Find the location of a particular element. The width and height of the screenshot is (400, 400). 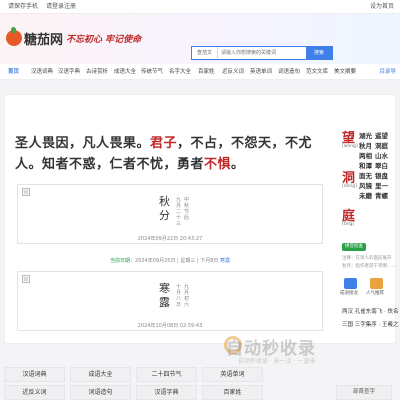

nav-item-idioms: 成语大全 is located at coordinates (125, 71).